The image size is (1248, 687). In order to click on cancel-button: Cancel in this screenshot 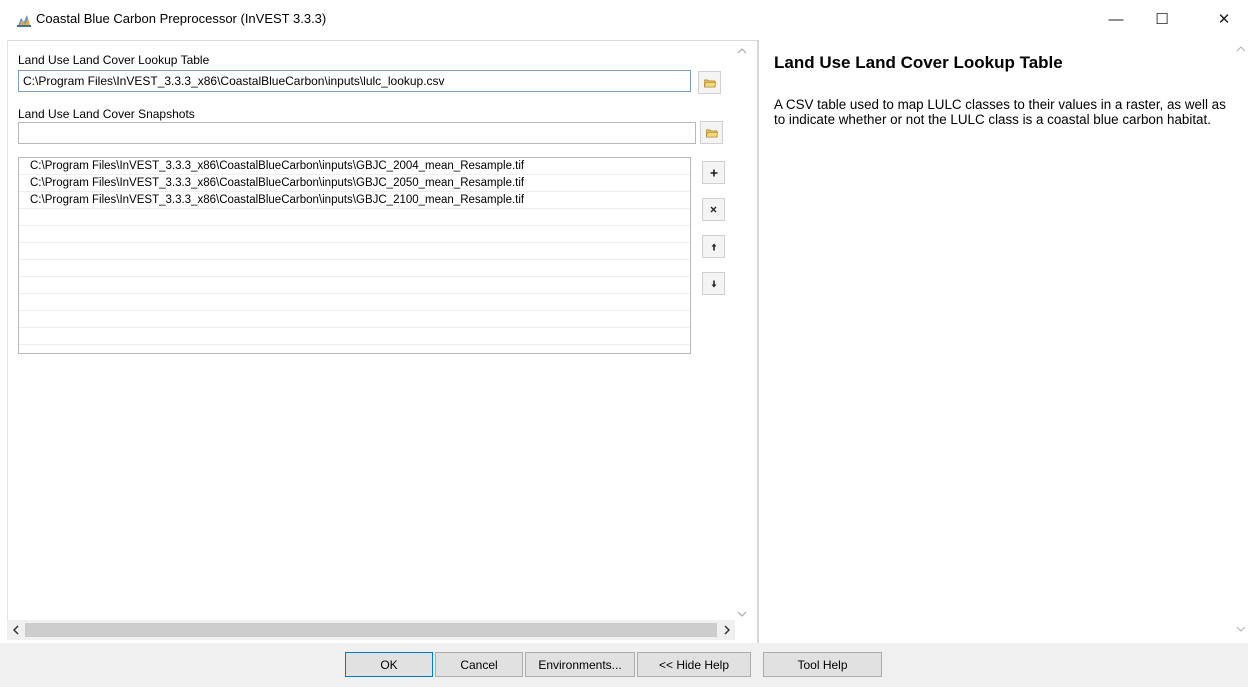, I will do `click(479, 664)`.